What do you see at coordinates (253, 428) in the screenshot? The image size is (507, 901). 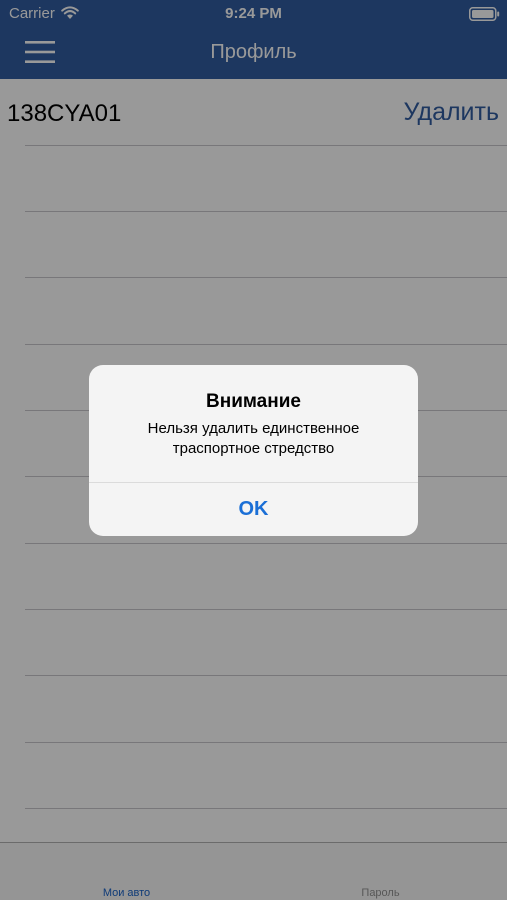 I see `alert-message-line: Нельзя удалить единственное` at bounding box center [253, 428].